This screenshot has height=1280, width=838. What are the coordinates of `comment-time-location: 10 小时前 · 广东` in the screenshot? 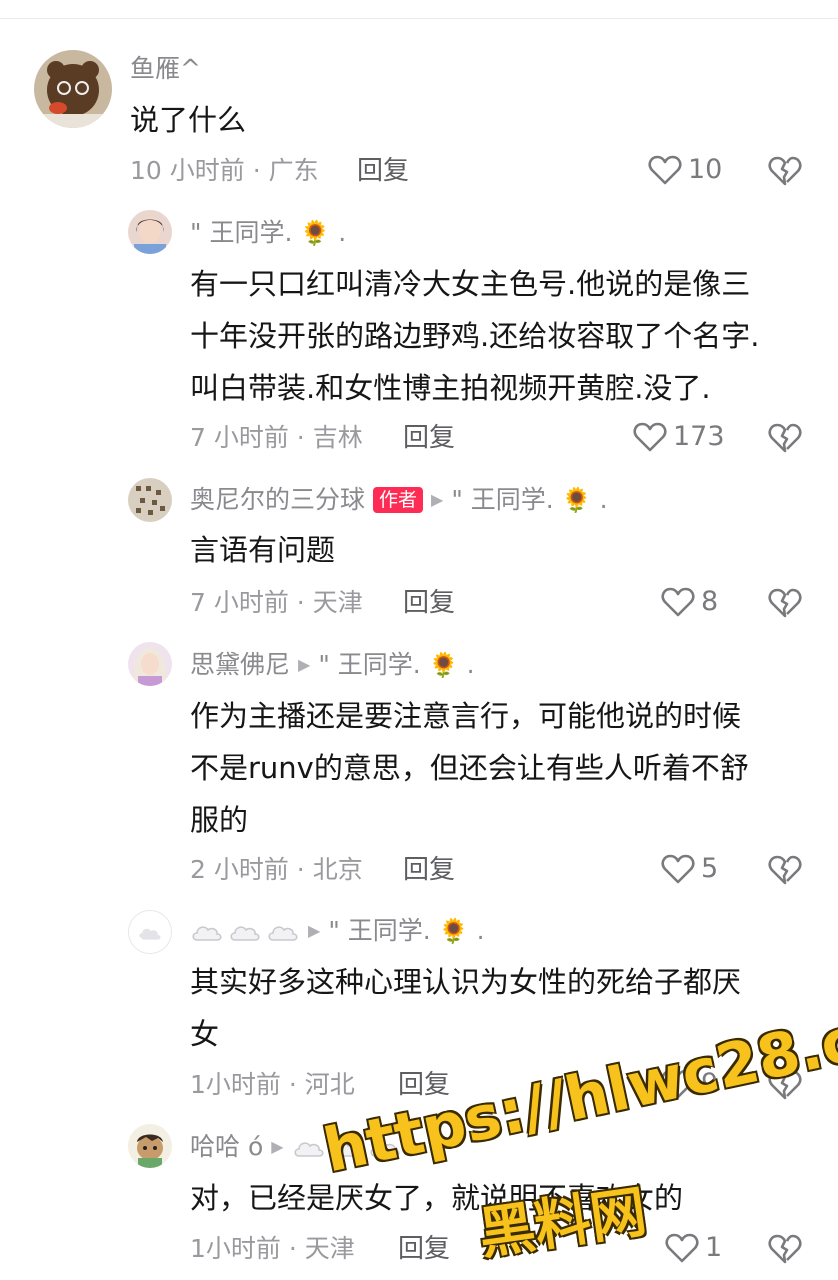 It's located at (224, 170).